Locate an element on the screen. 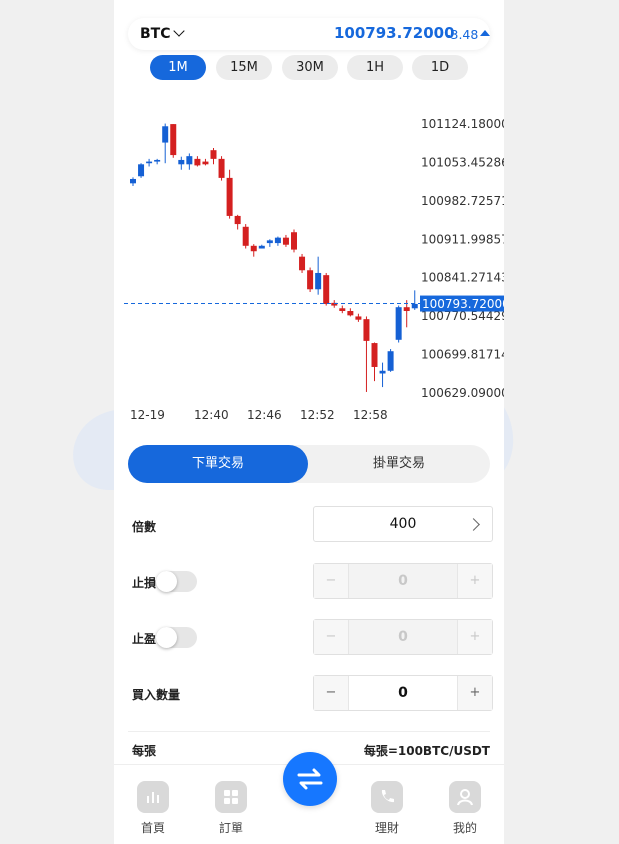 The width and height of the screenshot is (619, 844). price-axis-label: 100982.72571 is located at coordinates (462, 201).